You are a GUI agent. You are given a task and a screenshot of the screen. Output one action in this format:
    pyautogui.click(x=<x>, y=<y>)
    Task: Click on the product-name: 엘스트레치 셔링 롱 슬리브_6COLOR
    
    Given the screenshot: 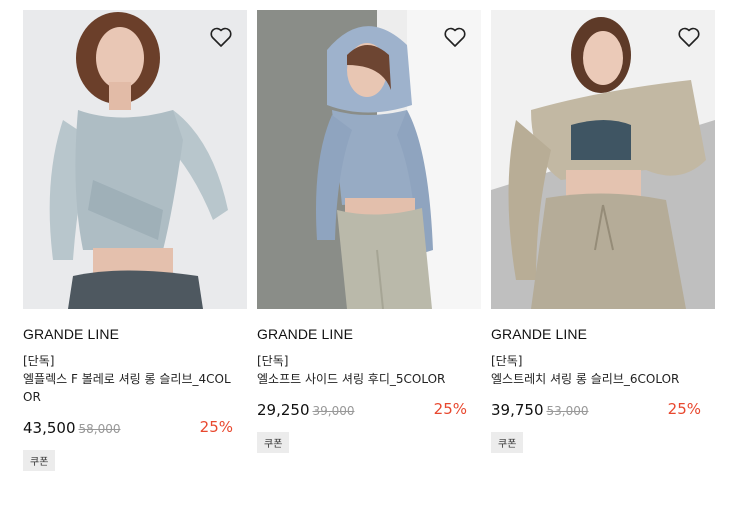 What is the action you would take?
    pyautogui.click(x=597, y=379)
    